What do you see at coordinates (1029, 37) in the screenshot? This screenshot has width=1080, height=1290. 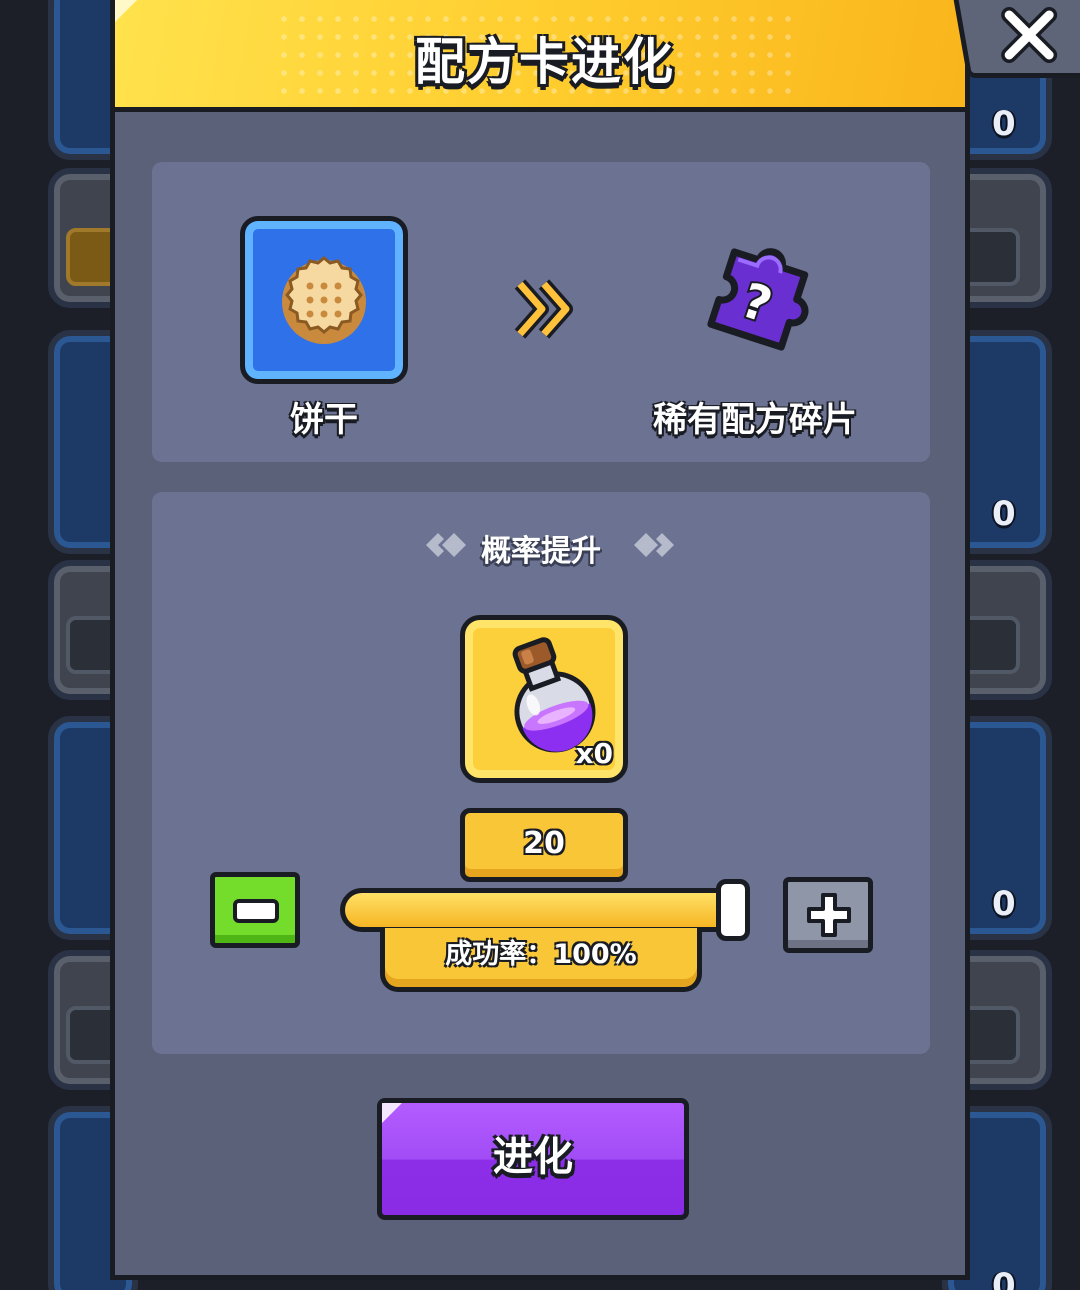 I see `close-icon` at bounding box center [1029, 37].